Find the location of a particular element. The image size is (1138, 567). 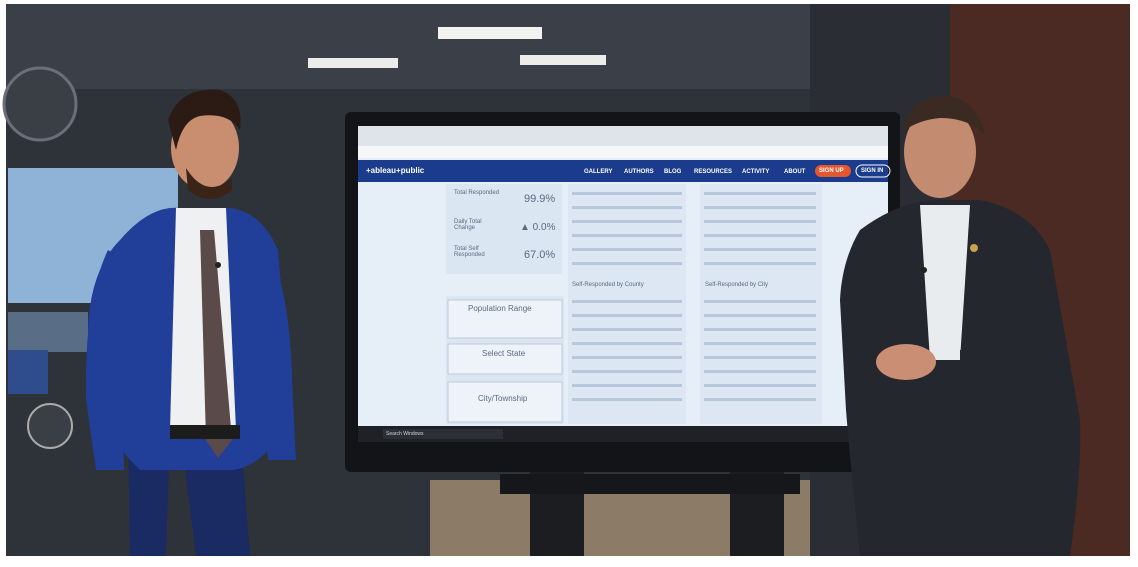

taskbar-search: Search Windows is located at coordinates (405, 434).